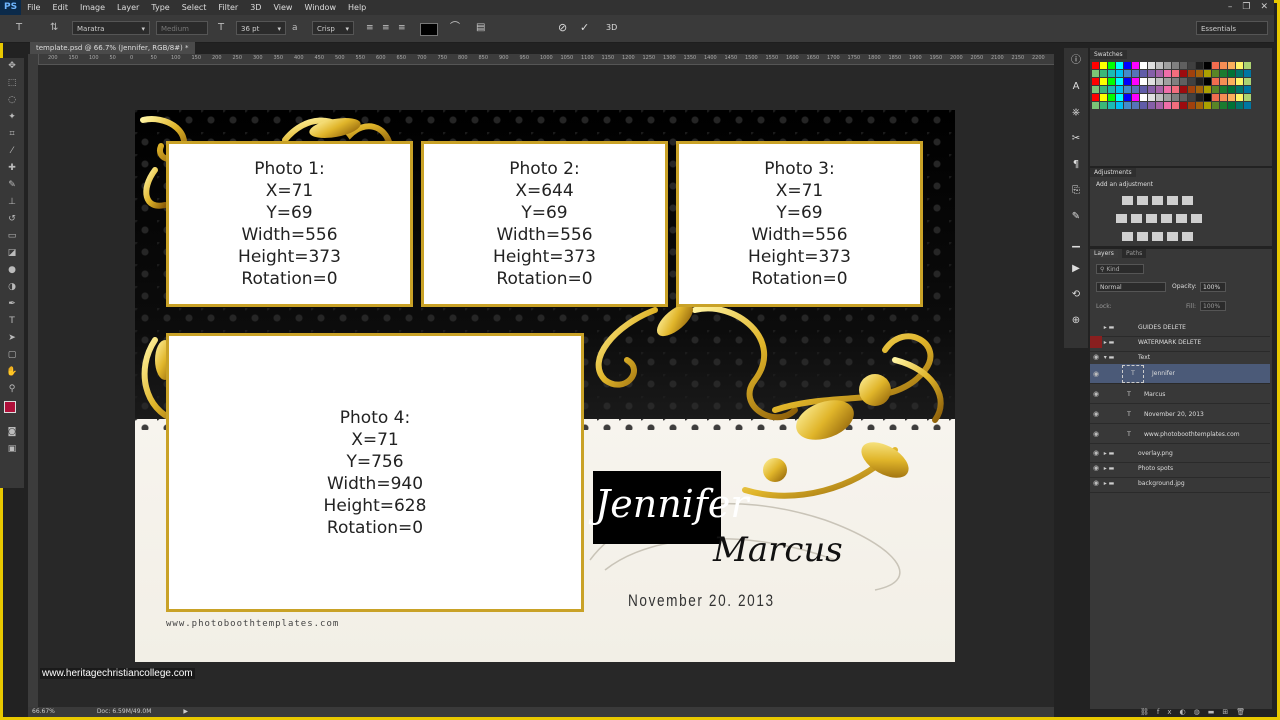 This screenshot has height=720, width=1280. I want to click on font-size-dropdown: 36 pt ▾, so click(261, 28).